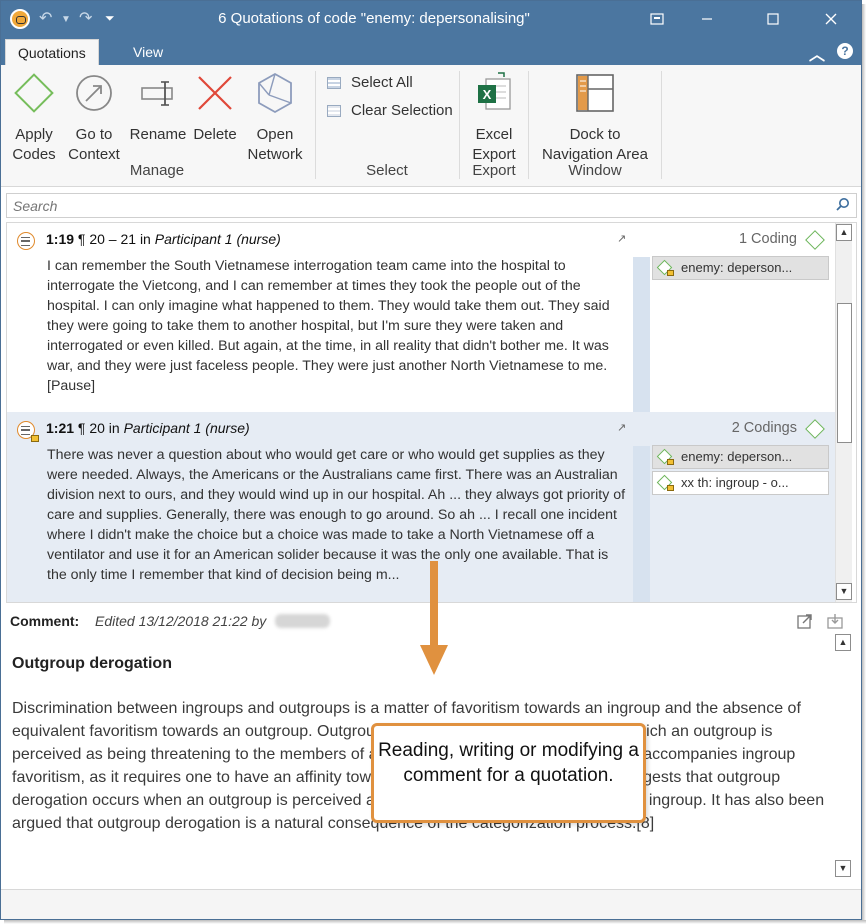  I want to click on coding-count: 1 Coding, so click(767, 239).